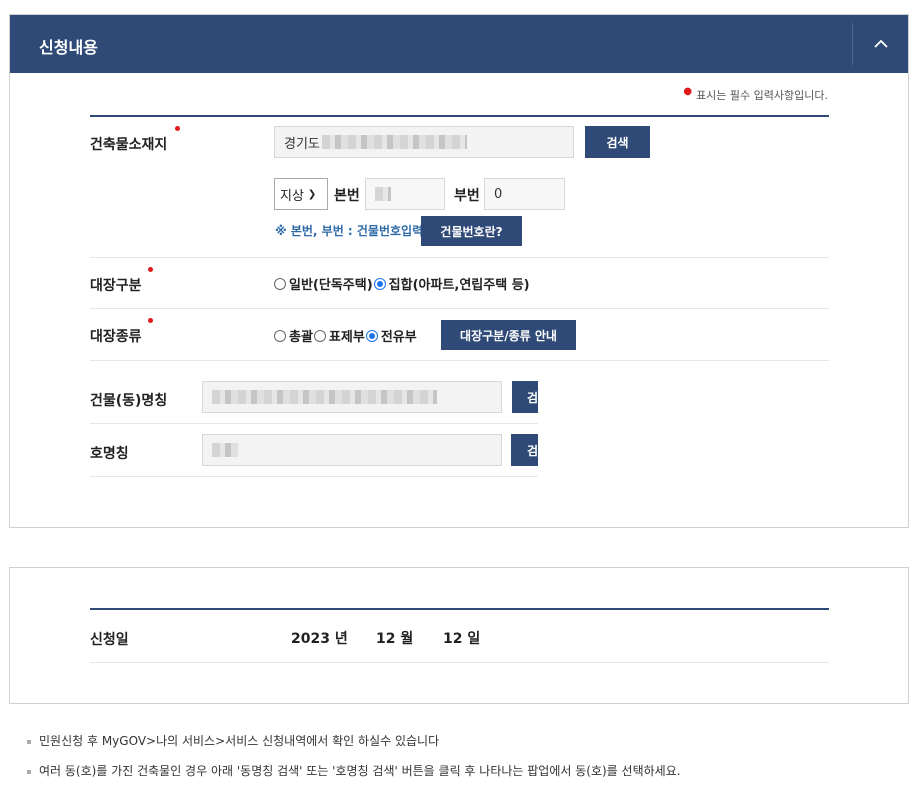 The image size is (919, 794). I want to click on ledger-type-option-summary: 총괄, so click(293, 335).